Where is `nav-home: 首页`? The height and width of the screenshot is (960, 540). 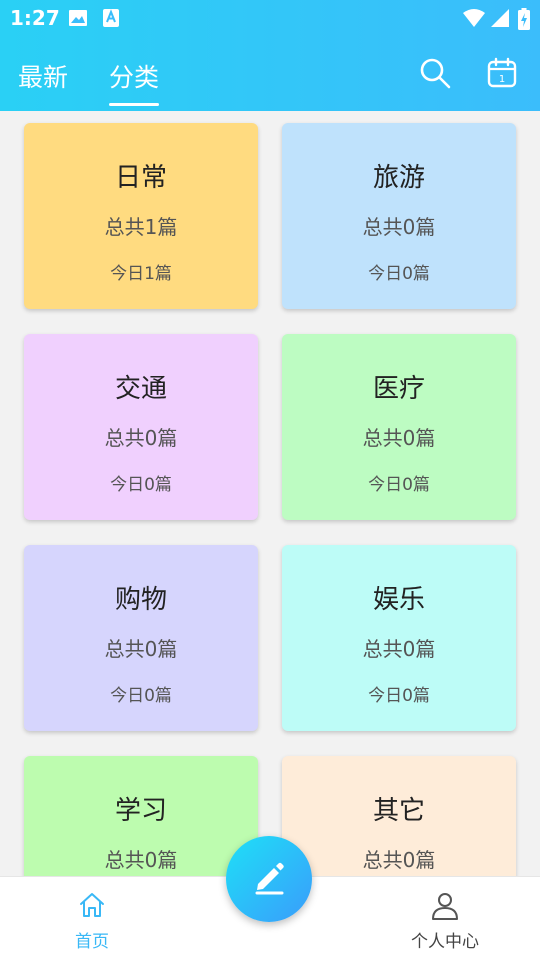 nav-home: 首页 is located at coordinates (92, 918).